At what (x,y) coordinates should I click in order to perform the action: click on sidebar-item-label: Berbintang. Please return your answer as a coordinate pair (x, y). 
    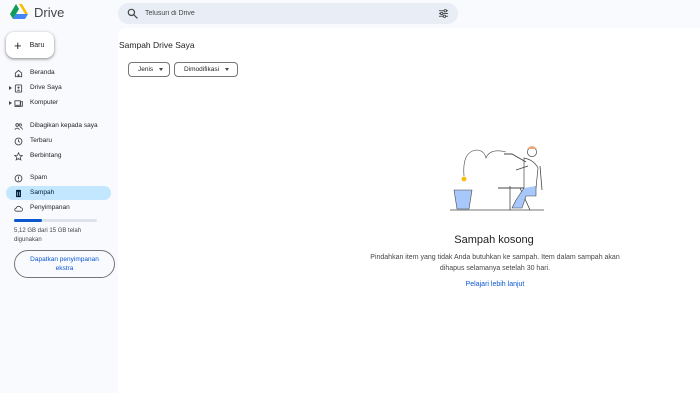
    Looking at the image, I should click on (46, 155).